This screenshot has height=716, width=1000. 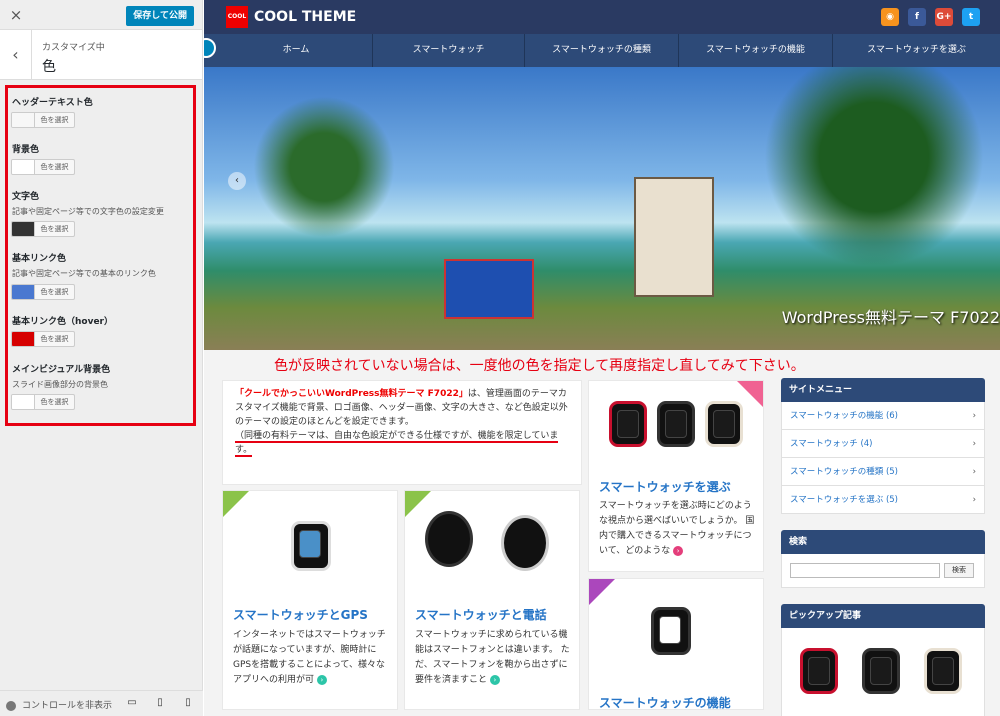 I want to click on hero-caption: WordPress無料テーマ F7022, so click(x=890, y=317).